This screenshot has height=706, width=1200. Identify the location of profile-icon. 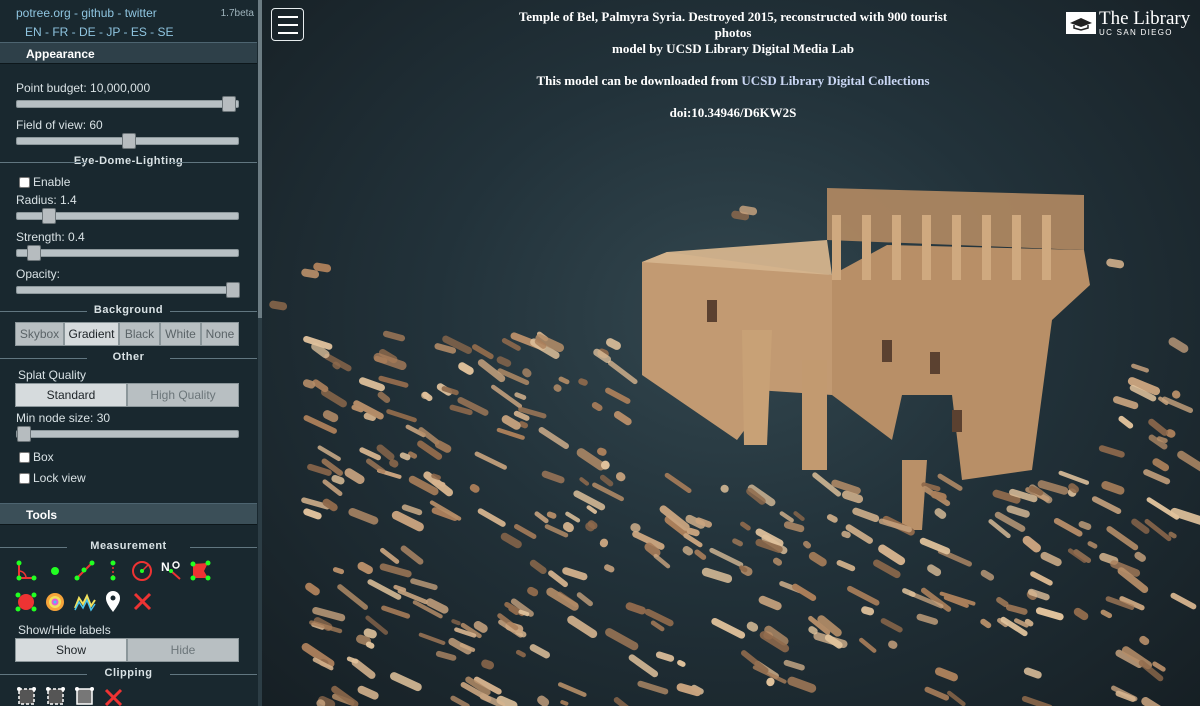
(84, 601).